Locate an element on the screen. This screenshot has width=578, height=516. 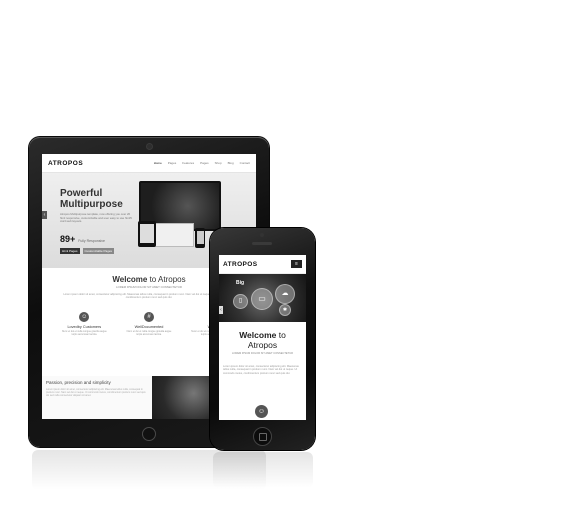
hamburger-menu-icon: ≡ is located at coordinates (296, 264).